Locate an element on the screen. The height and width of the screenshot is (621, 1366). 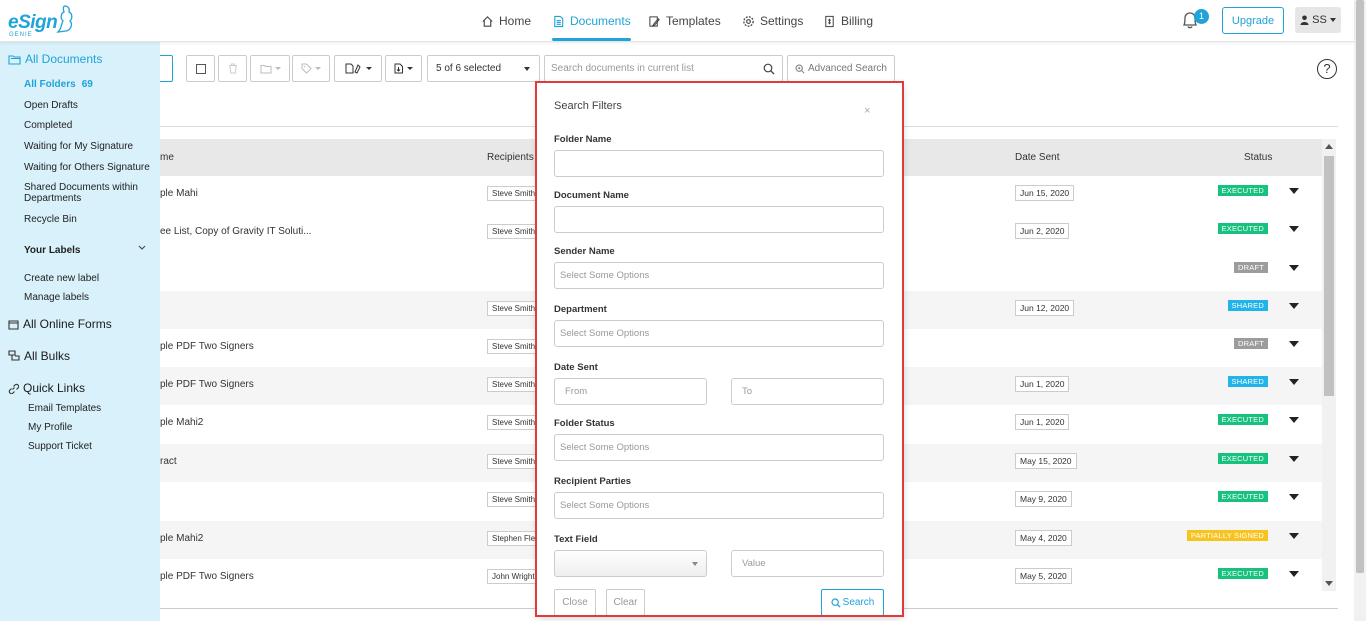
esign-genie-logo: eSign GENIE is located at coordinates (40, 21).